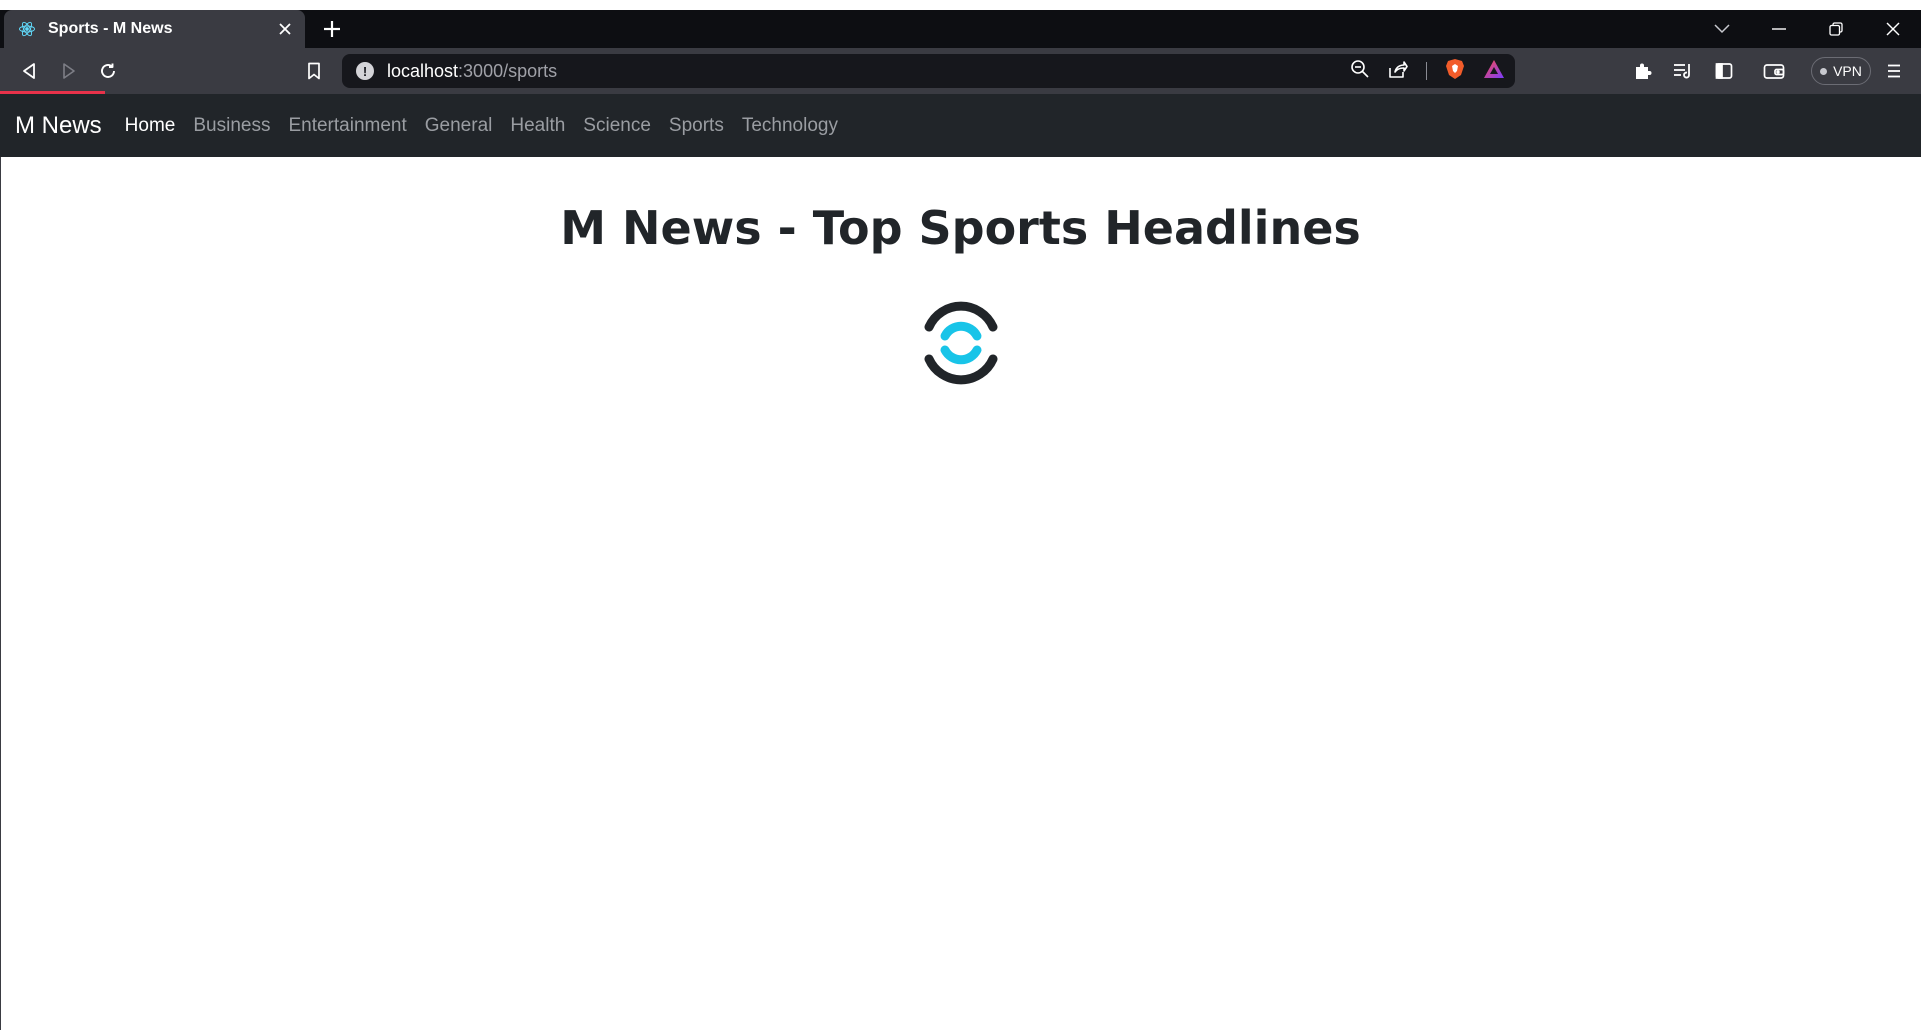 The width and height of the screenshot is (1921, 1030). I want to click on restore-icon, so click(1835, 29).